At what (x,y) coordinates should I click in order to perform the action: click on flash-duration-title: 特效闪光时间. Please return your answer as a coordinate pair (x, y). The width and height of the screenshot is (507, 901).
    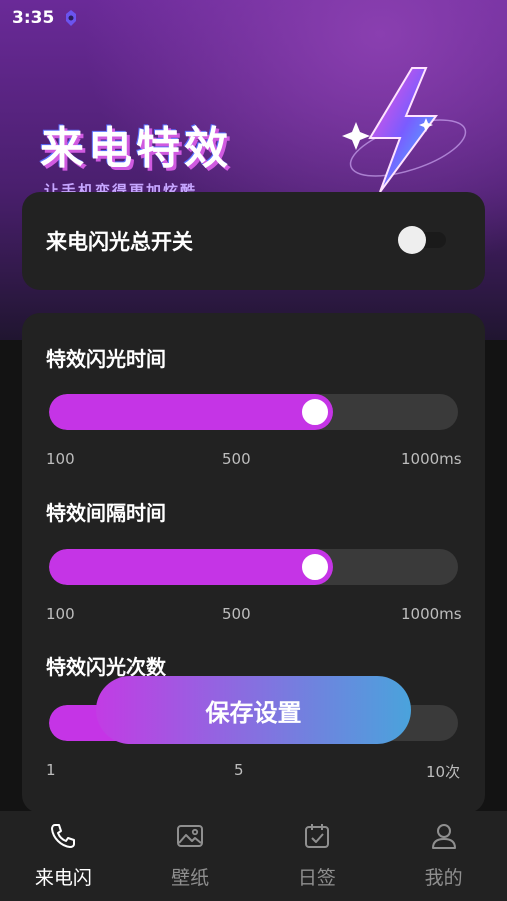
    Looking at the image, I should click on (106, 359).